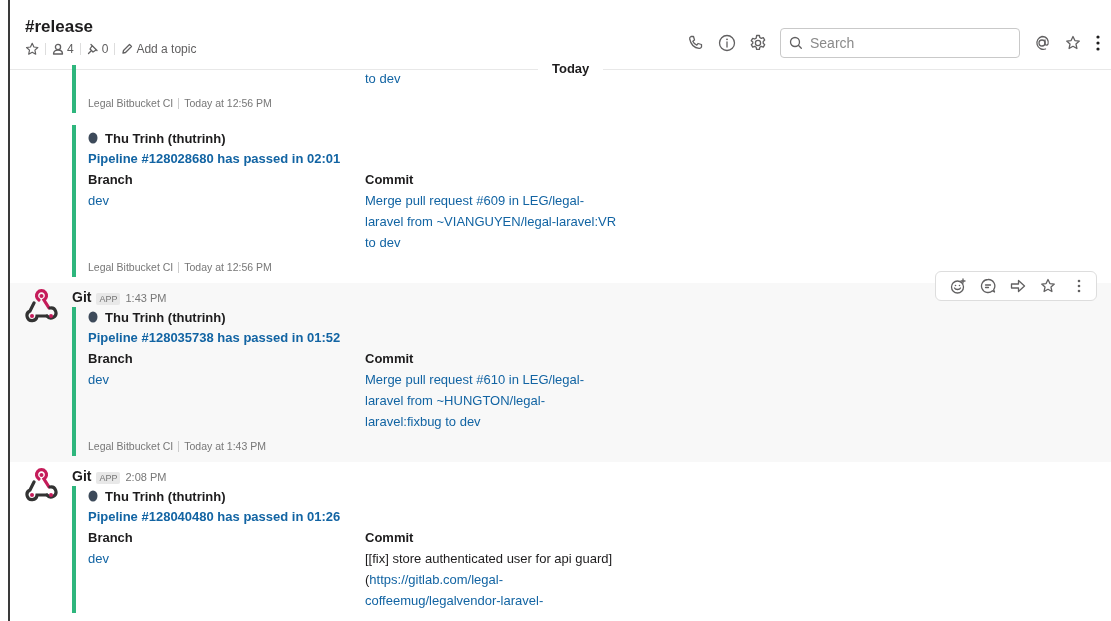  I want to click on field-link: Merge pull request #610 in LEG/legal-, so click(474, 379).